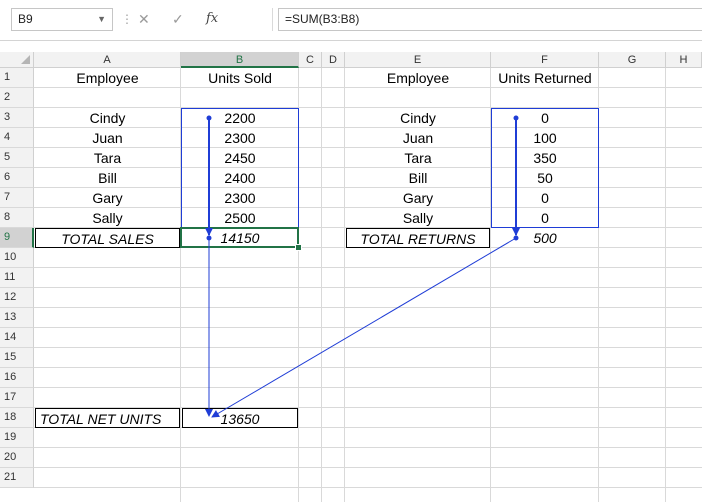 The image size is (702, 502). Describe the element at coordinates (107, 218) in the screenshot. I see `cell-a8: Sally` at that location.